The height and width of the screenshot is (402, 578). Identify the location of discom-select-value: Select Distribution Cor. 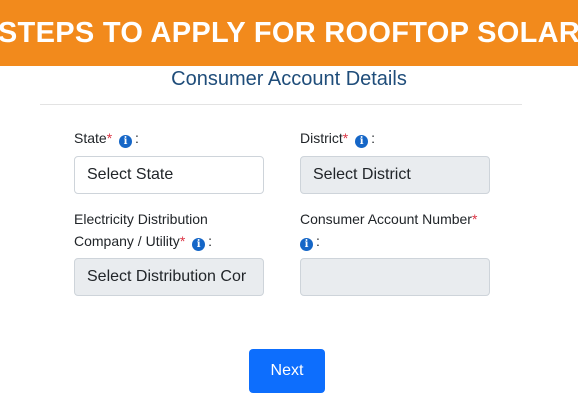
(167, 276).